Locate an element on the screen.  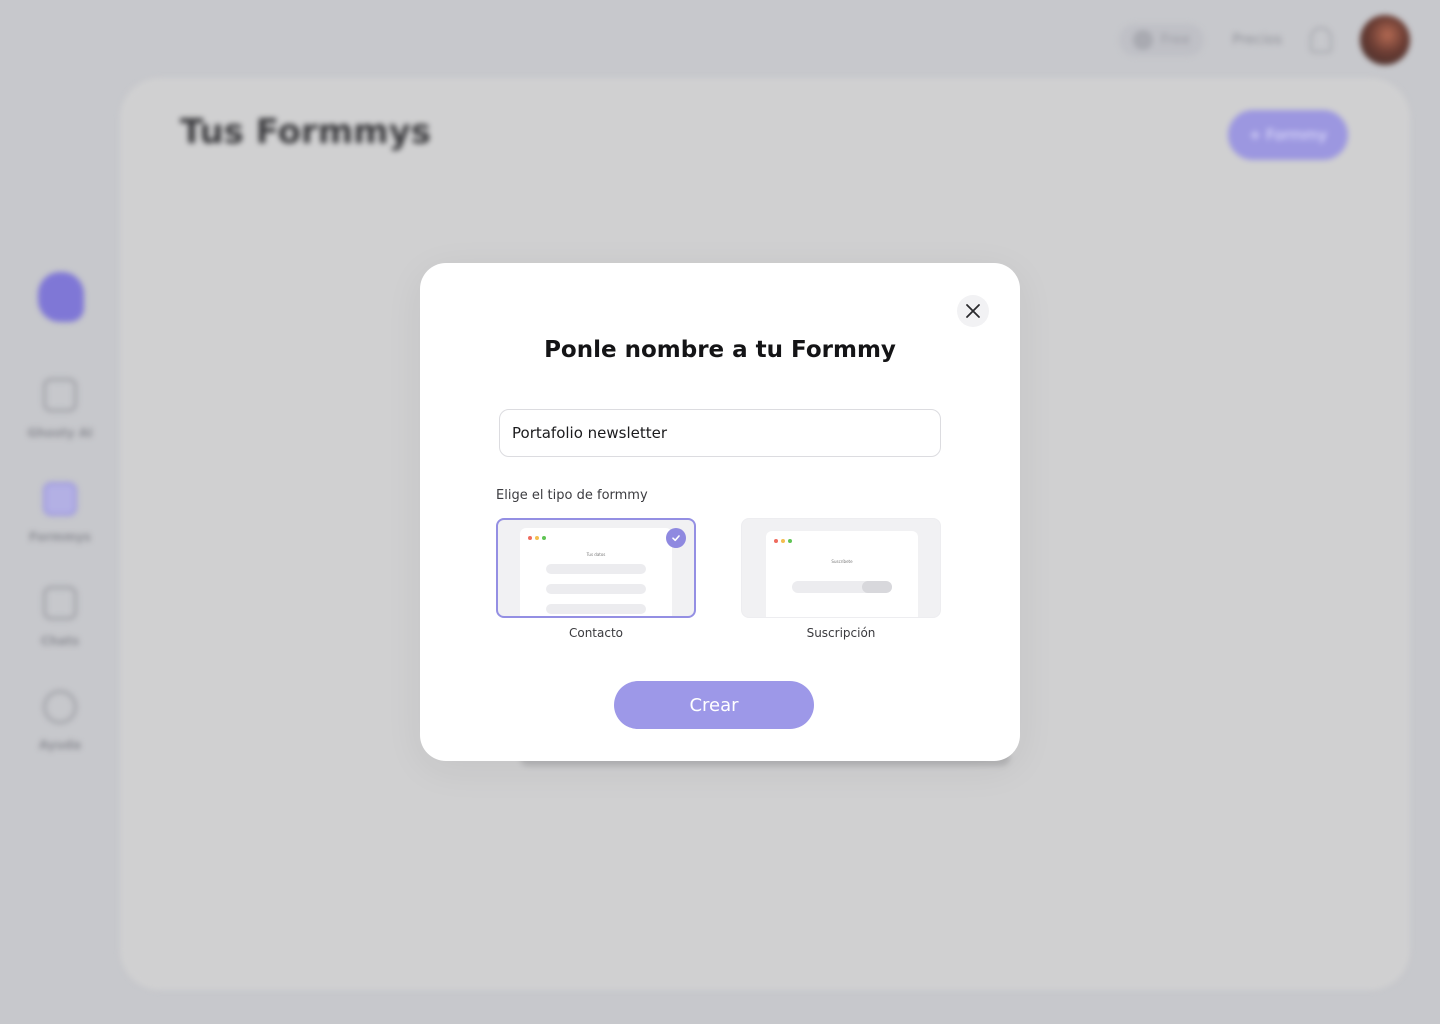
forms-icon is located at coordinates (60, 499).